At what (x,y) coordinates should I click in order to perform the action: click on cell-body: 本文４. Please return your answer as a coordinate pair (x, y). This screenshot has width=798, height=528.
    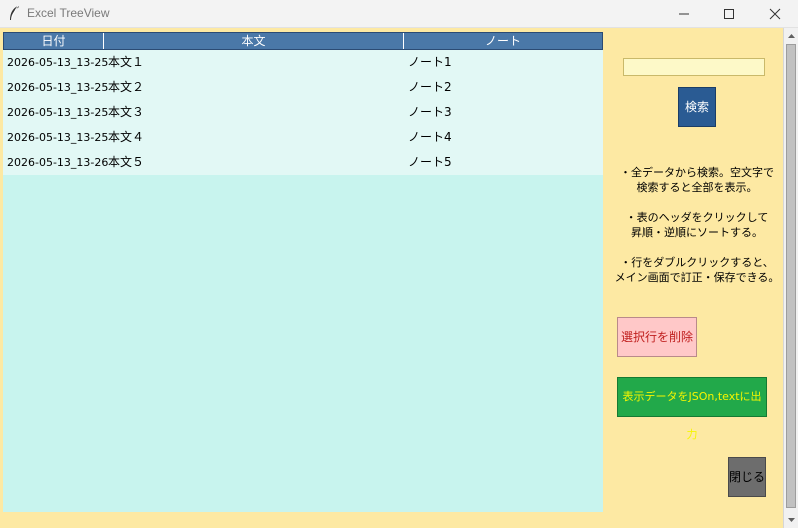
    Looking at the image, I should click on (126, 137).